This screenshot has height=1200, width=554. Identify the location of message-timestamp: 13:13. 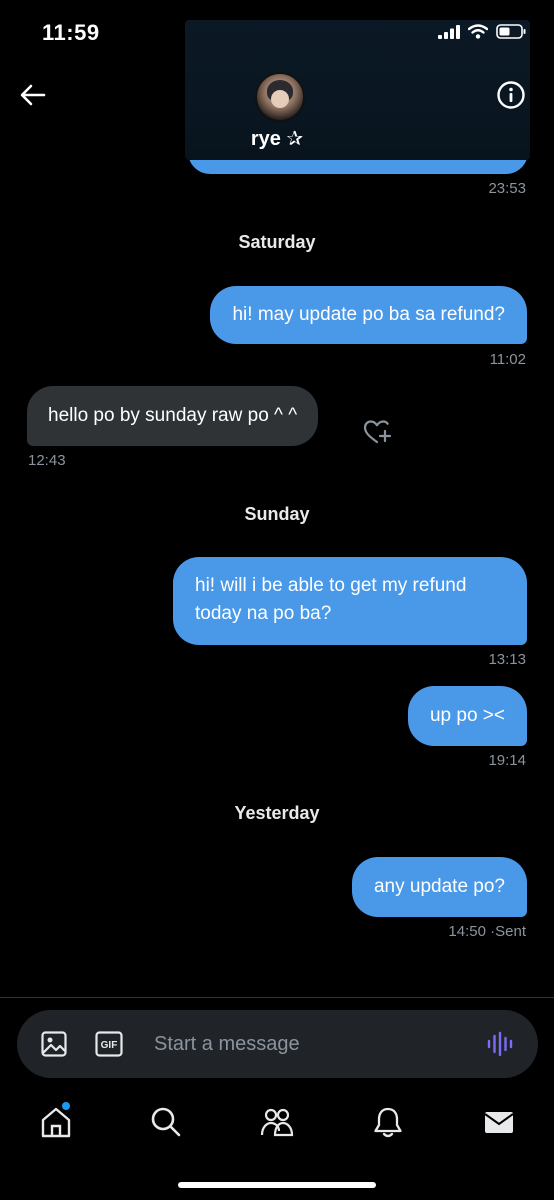
(507, 659).